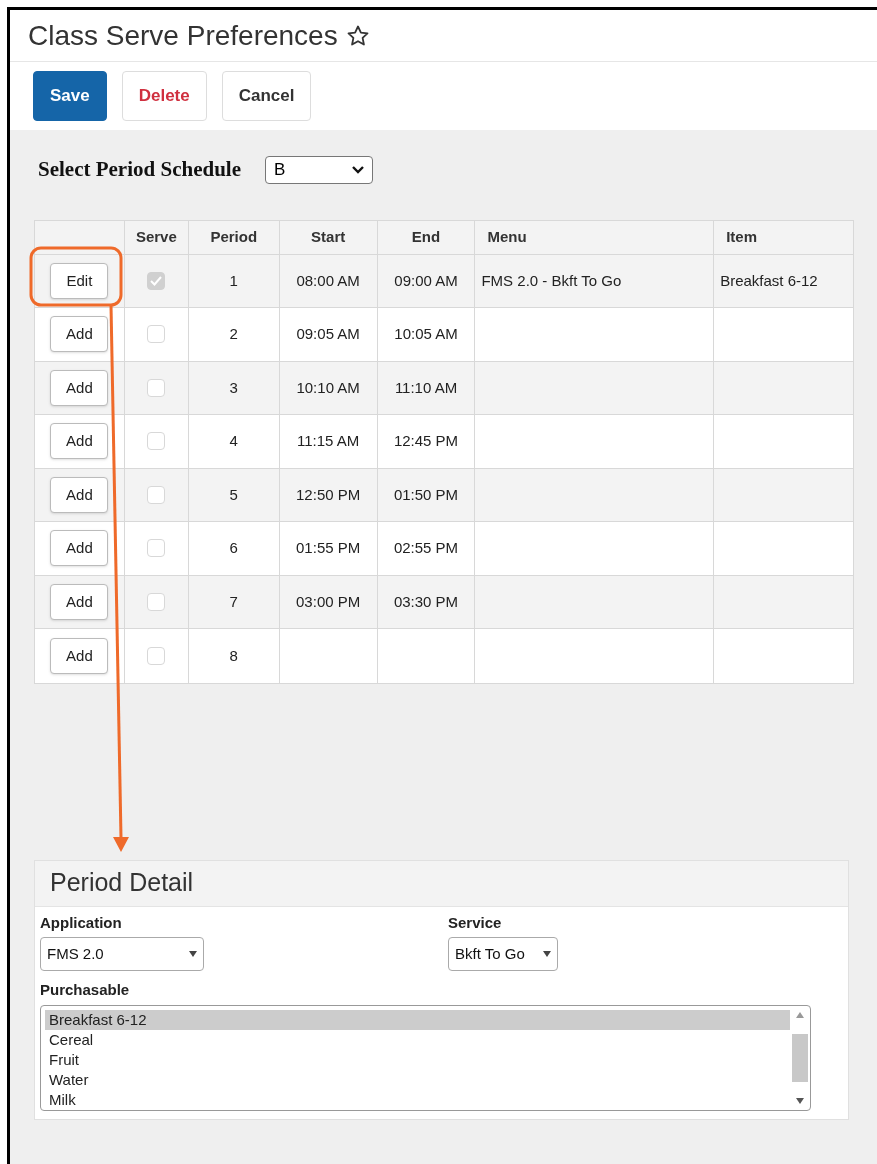 This screenshot has width=877, height=1164. Describe the element at coordinates (233, 494) in the screenshot. I see `table-cell-text: 5` at that location.